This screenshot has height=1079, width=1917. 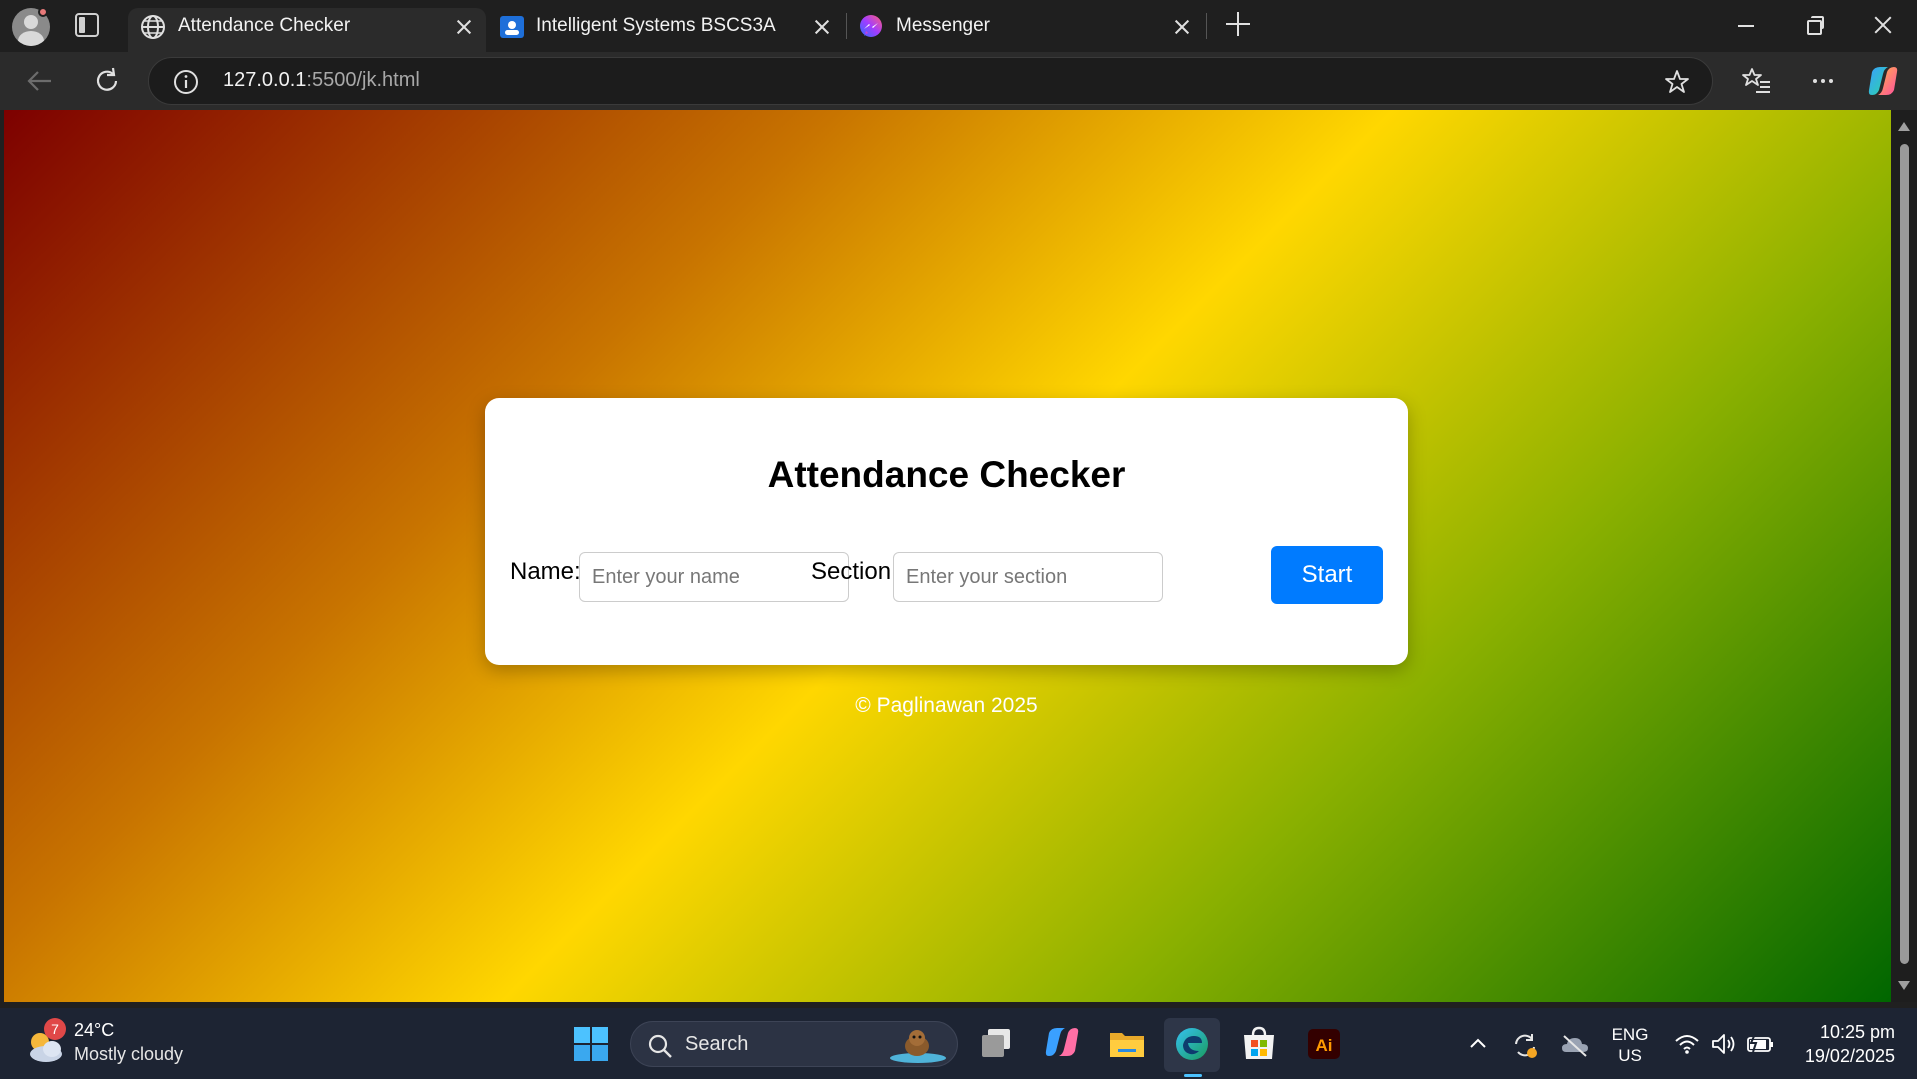 What do you see at coordinates (1687, 1044) in the screenshot?
I see `wifi-icon` at bounding box center [1687, 1044].